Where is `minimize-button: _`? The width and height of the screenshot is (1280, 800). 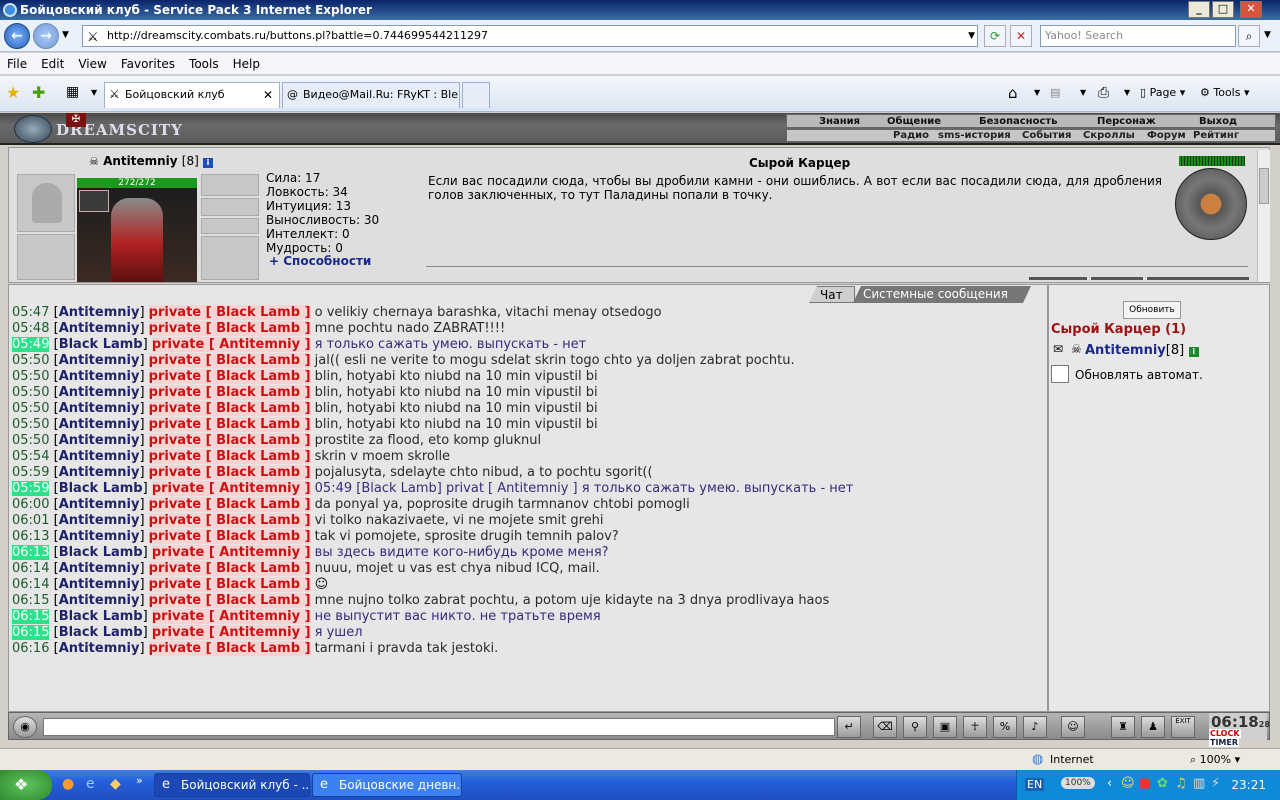 minimize-button: _ is located at coordinates (1199, 9).